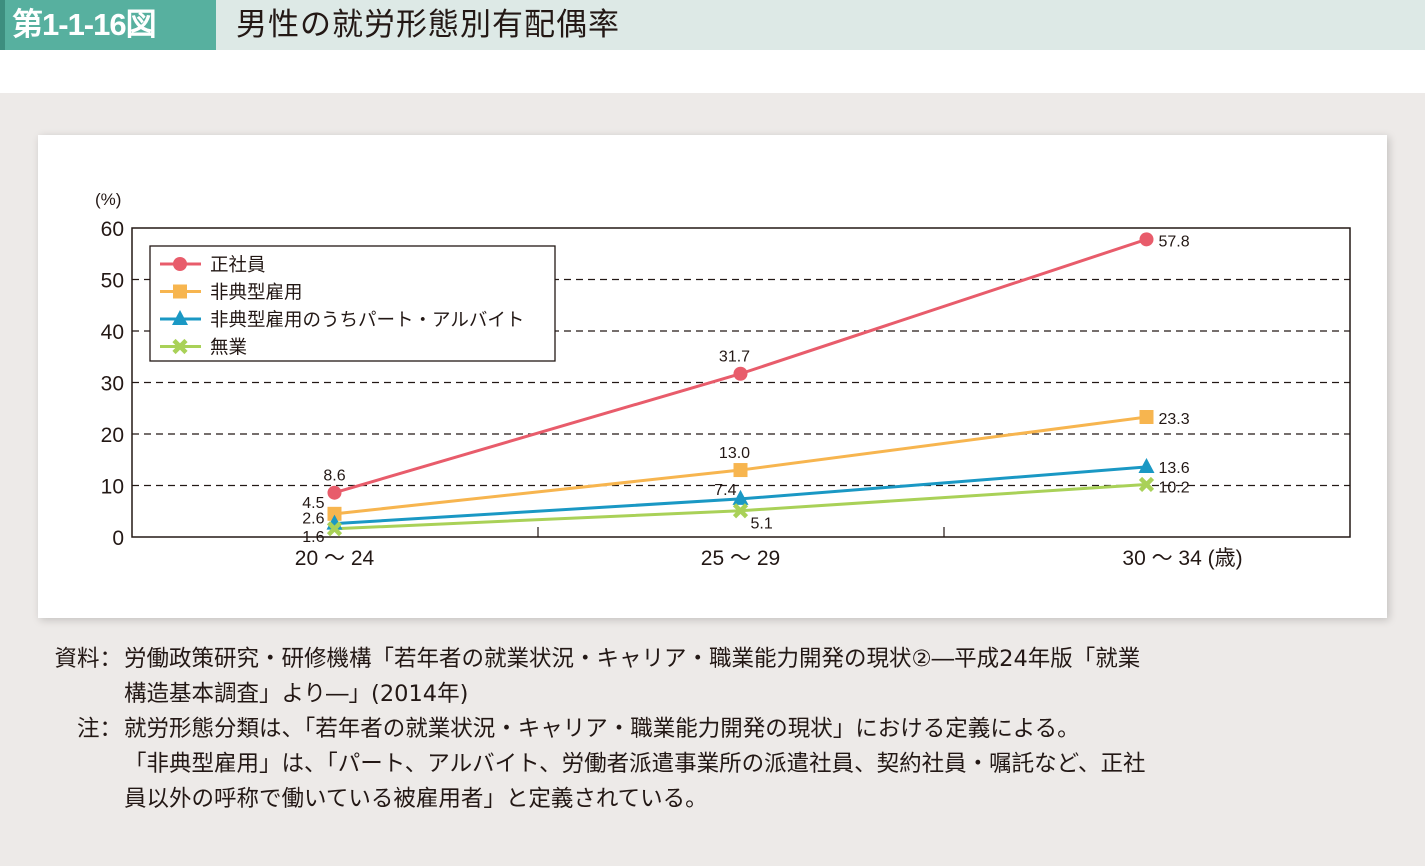  I want to click on legend-label: 正社員, so click(238, 264).